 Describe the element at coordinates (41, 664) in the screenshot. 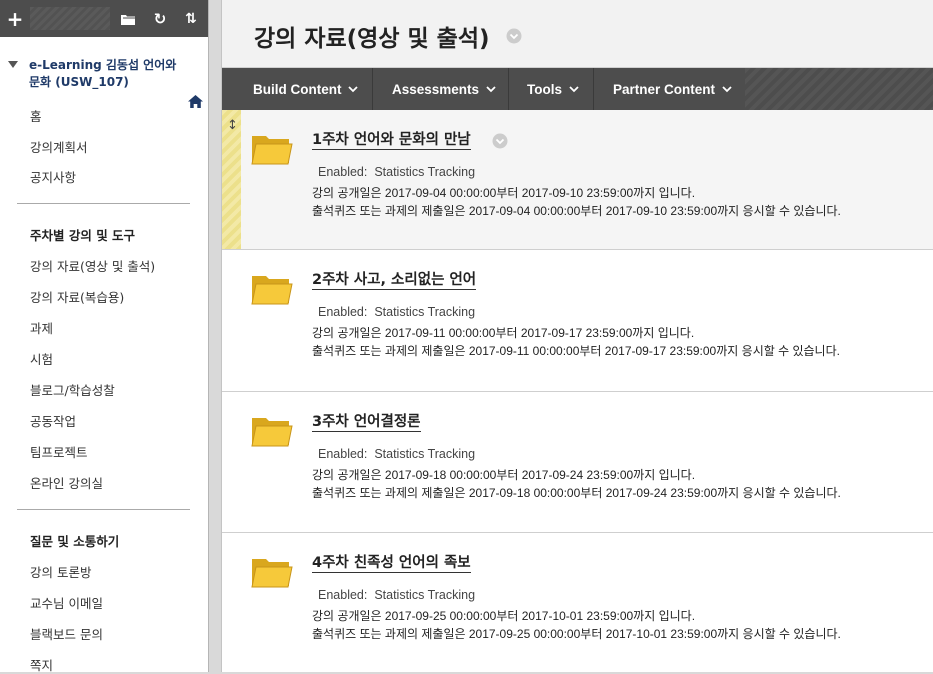

I see `sidebar-item-messages: 쪽지` at that location.